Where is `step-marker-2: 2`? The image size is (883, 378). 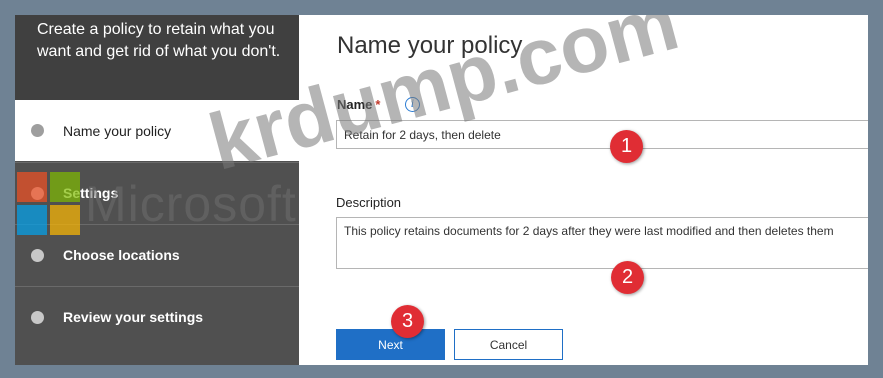 step-marker-2: 2 is located at coordinates (627, 277).